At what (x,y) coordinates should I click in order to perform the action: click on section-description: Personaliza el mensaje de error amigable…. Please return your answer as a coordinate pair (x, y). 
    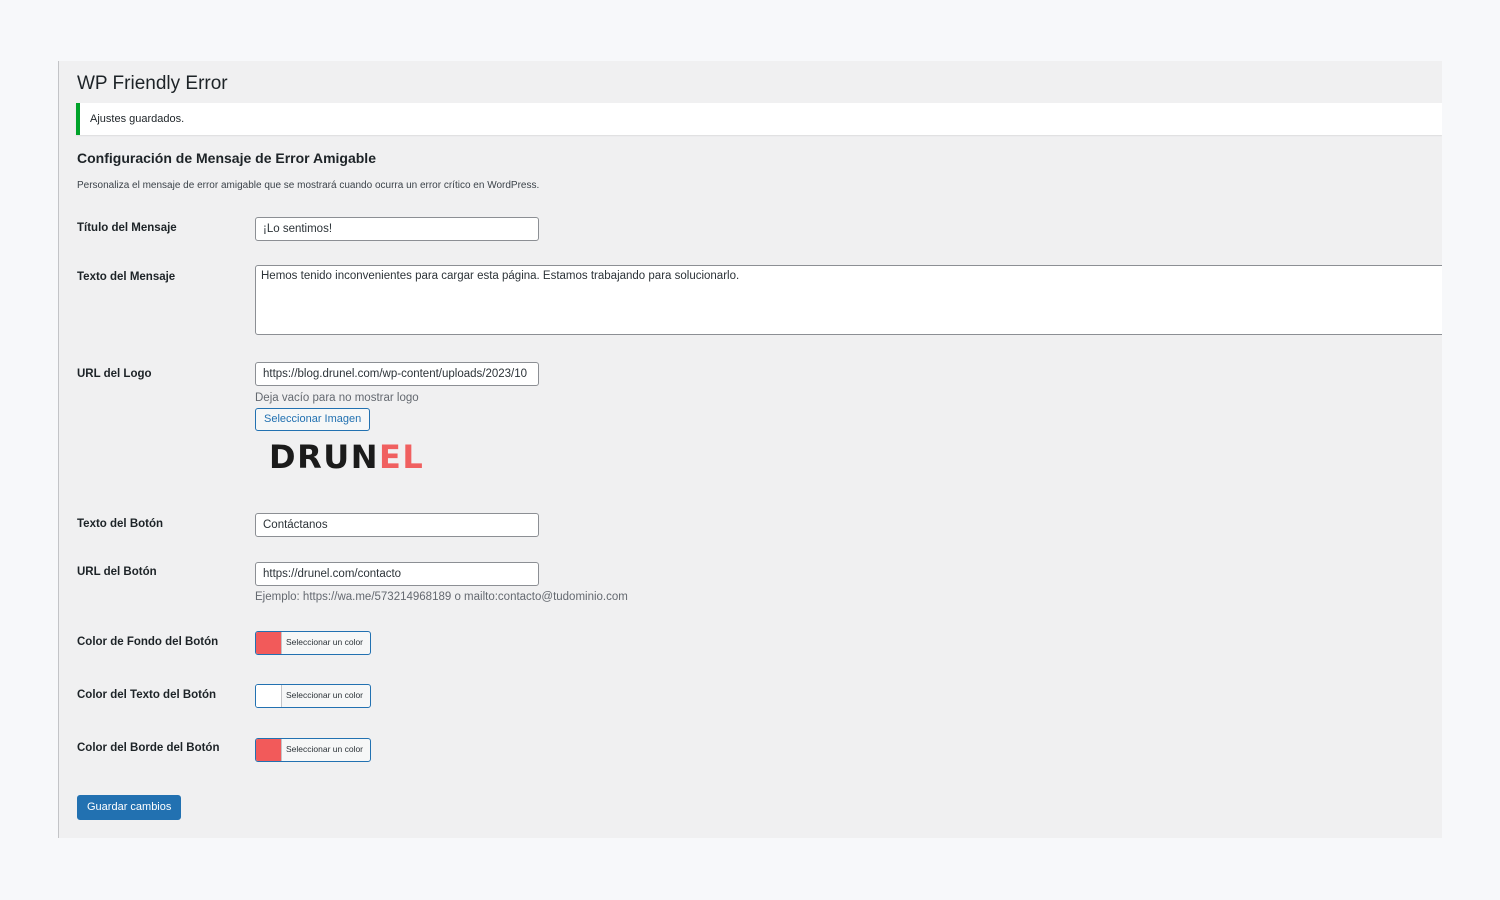
    Looking at the image, I should click on (308, 185).